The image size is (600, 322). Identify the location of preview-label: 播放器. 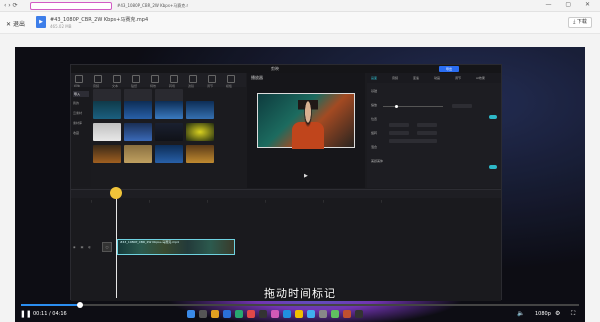
(257, 77).